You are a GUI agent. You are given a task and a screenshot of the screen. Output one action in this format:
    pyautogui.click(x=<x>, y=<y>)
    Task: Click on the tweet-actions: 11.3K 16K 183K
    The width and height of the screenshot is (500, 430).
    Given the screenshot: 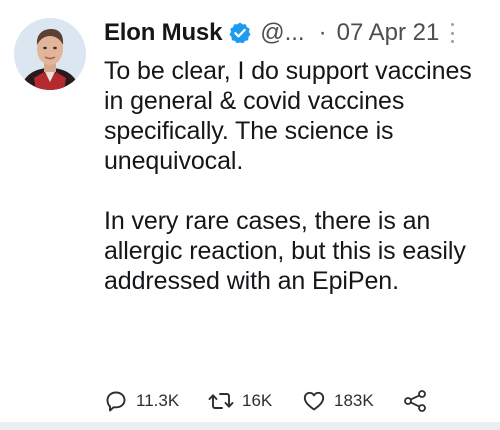 What is the action you would take?
    pyautogui.click(x=284, y=401)
    